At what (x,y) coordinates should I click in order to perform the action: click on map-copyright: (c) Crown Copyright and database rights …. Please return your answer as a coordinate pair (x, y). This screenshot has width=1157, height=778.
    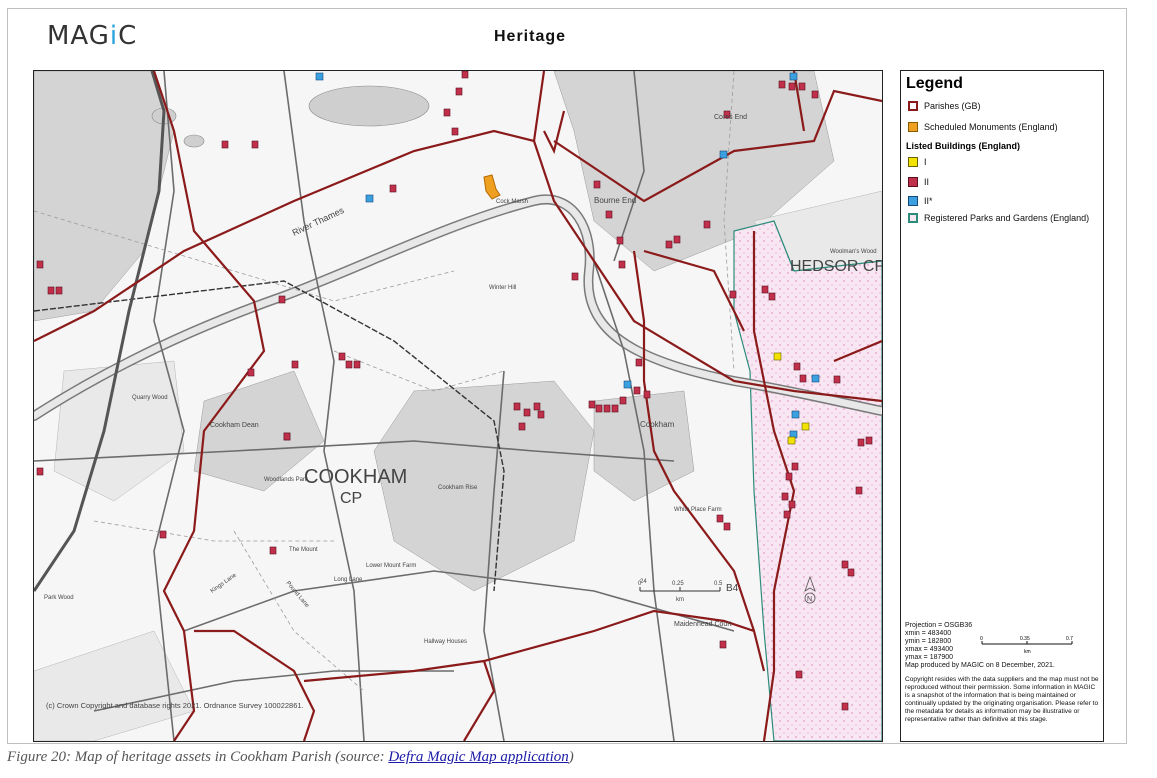
    Looking at the image, I should click on (175, 705).